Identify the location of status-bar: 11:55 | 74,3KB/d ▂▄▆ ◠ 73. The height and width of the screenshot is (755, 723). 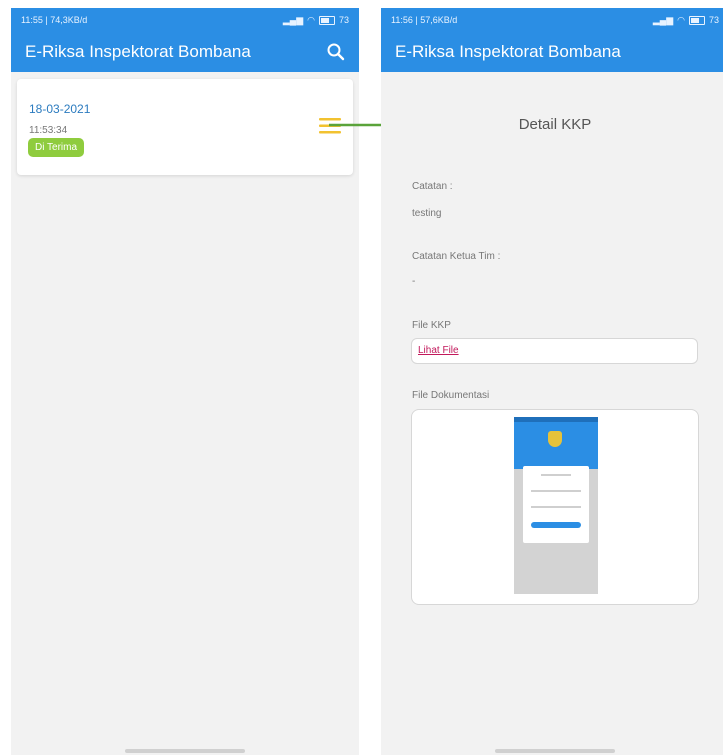
(185, 20).